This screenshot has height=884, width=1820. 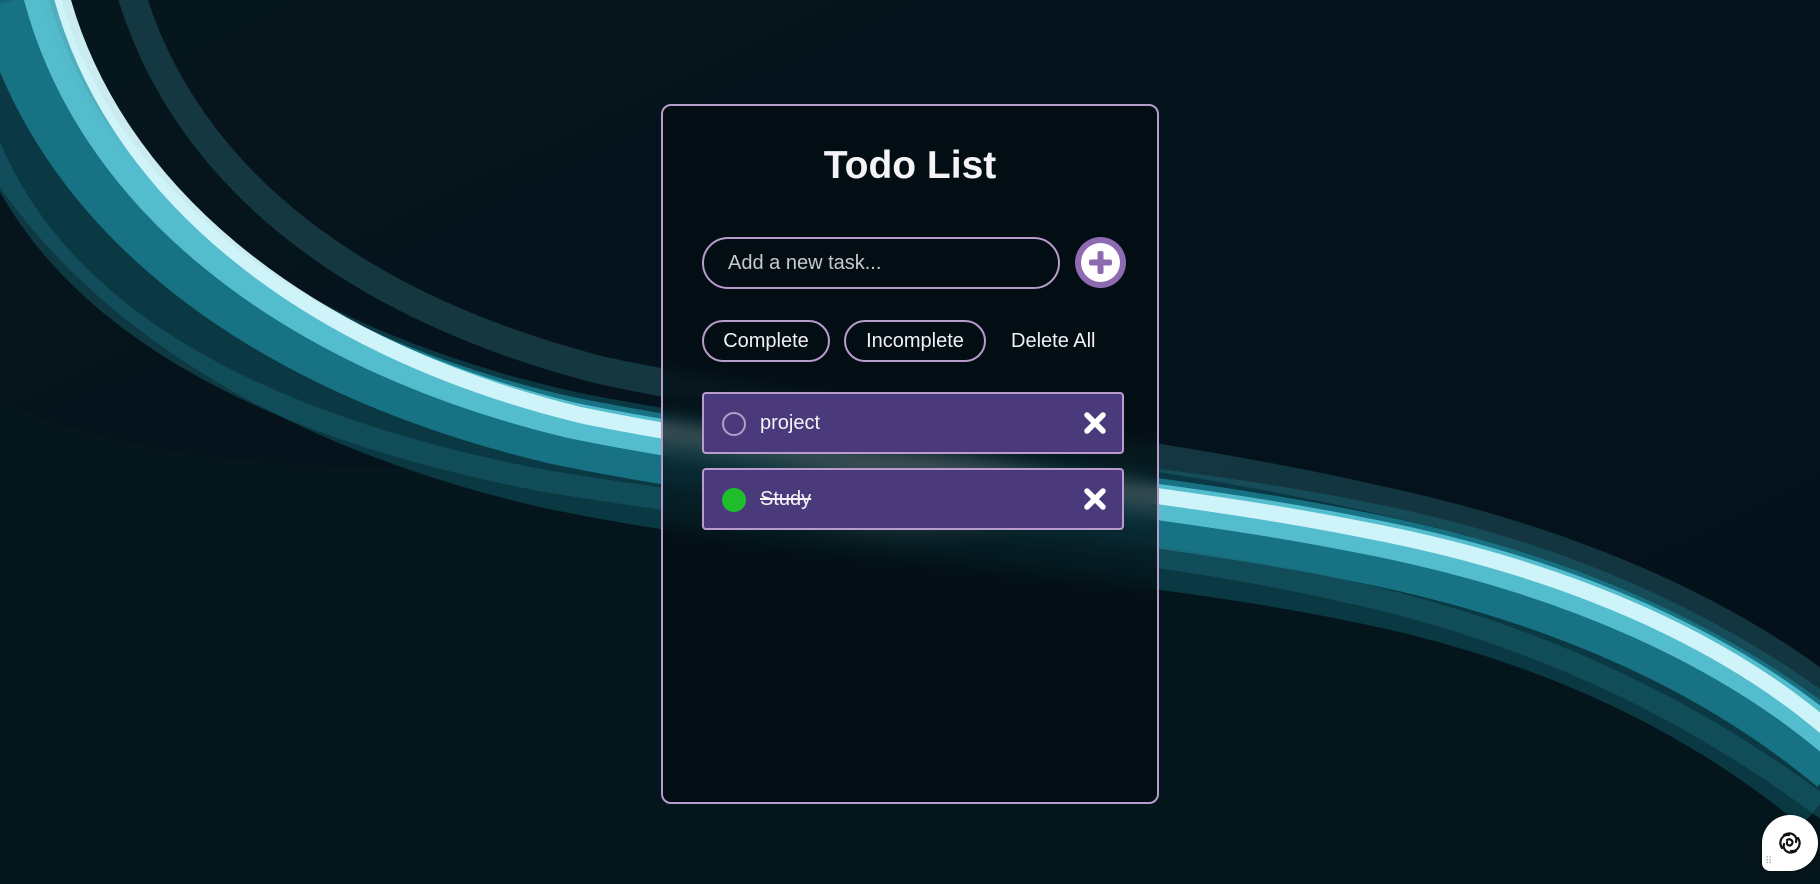 What do you see at coordinates (913, 499) in the screenshot?
I see `task-item: Study` at bounding box center [913, 499].